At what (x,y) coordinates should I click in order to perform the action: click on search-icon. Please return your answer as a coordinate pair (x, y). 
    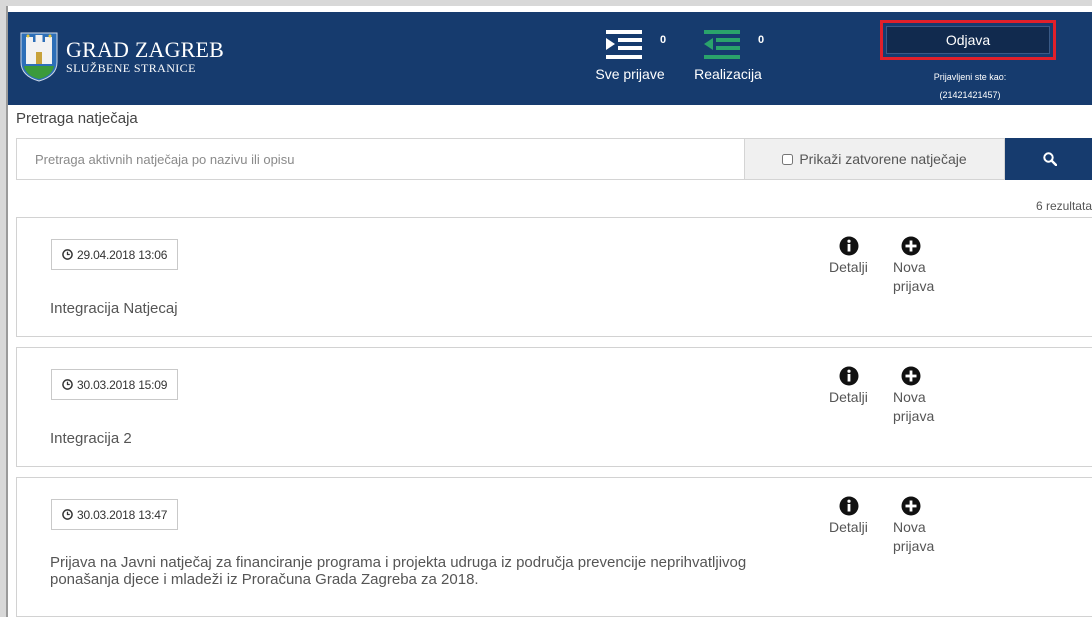
    Looking at the image, I should click on (1049, 159).